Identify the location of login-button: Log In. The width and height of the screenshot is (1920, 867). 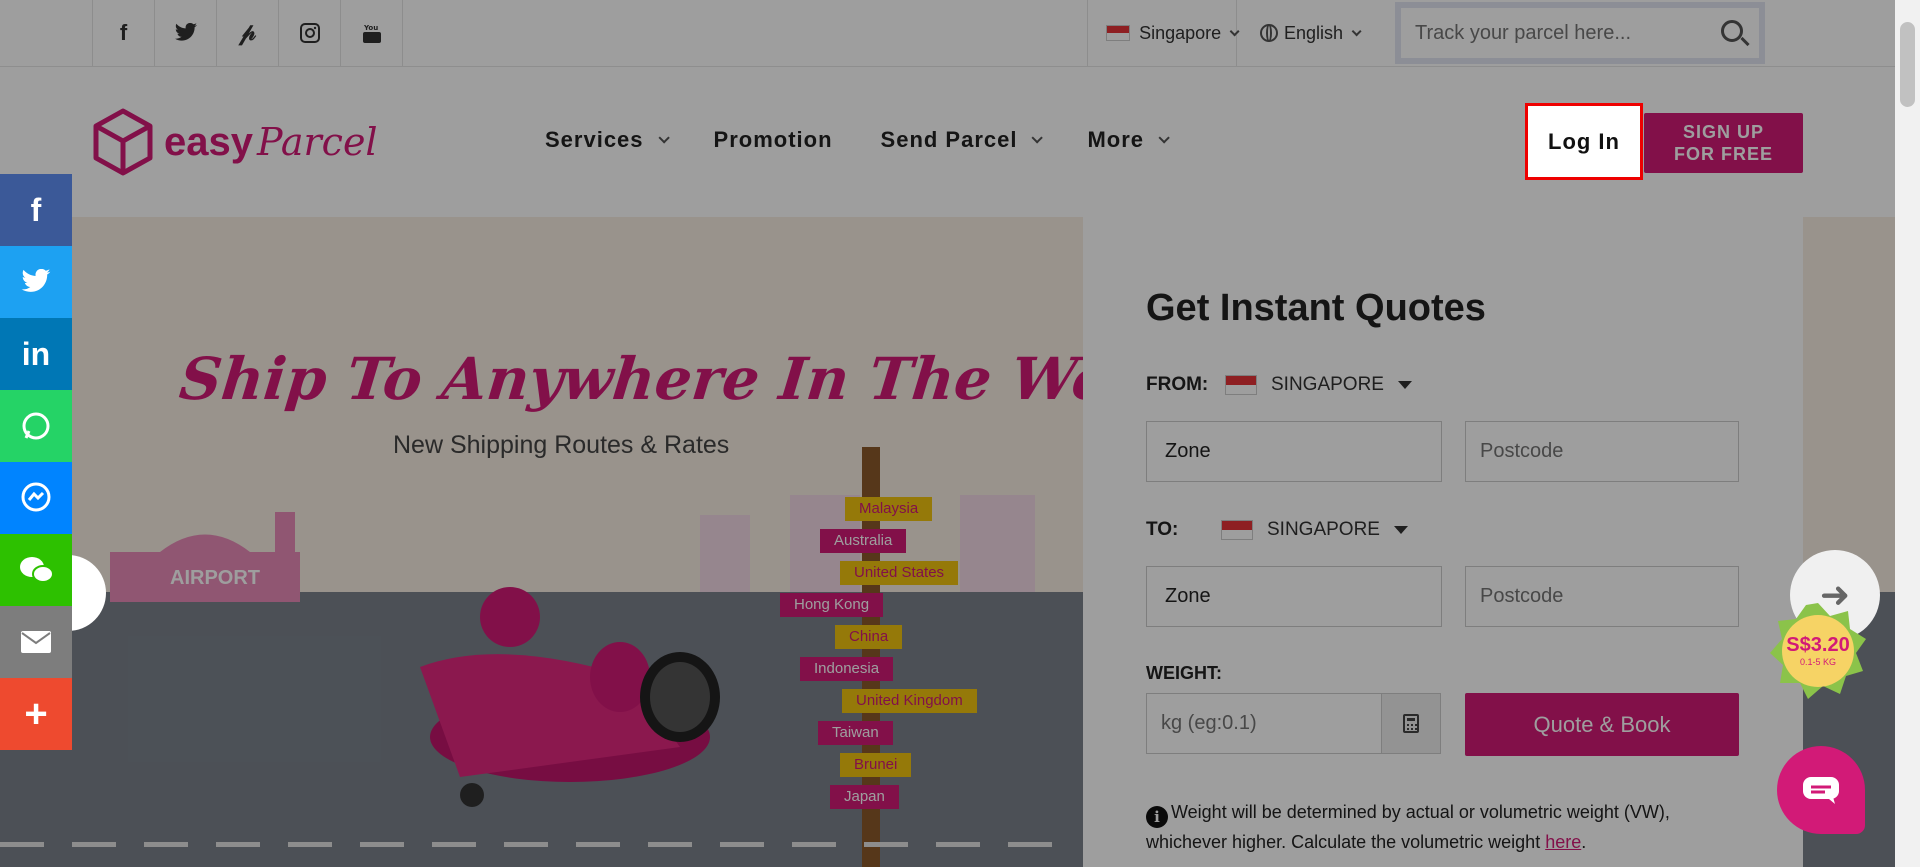
(1584, 141).